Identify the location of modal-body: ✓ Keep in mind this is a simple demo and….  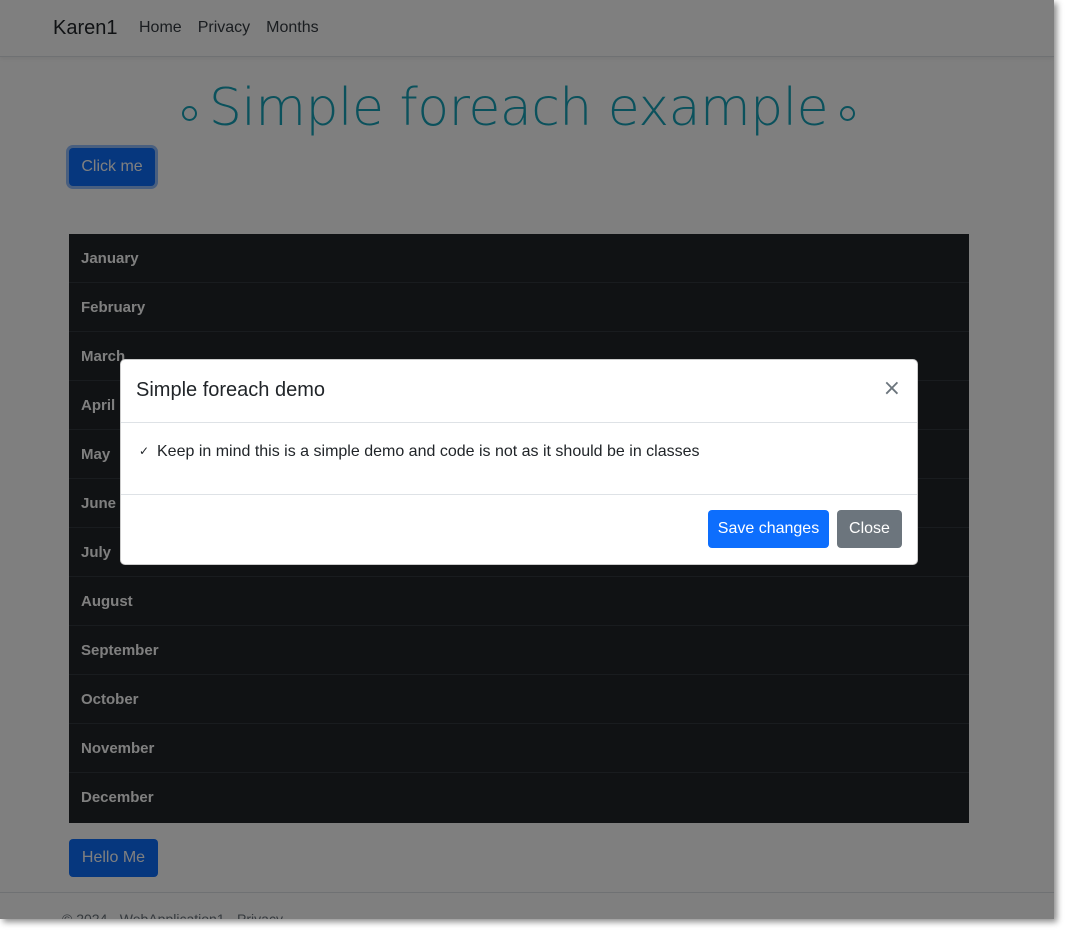
(519, 459).